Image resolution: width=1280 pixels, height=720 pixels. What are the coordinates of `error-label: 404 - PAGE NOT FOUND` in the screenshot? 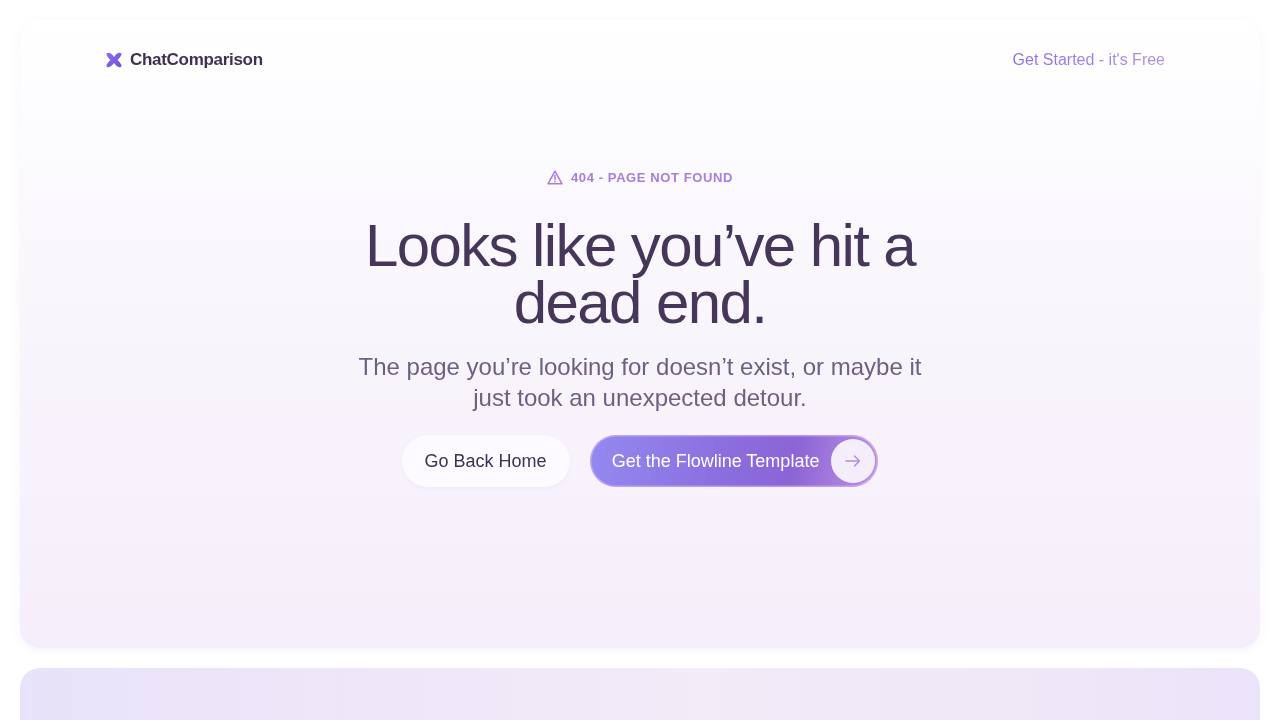 It's located at (652, 177).